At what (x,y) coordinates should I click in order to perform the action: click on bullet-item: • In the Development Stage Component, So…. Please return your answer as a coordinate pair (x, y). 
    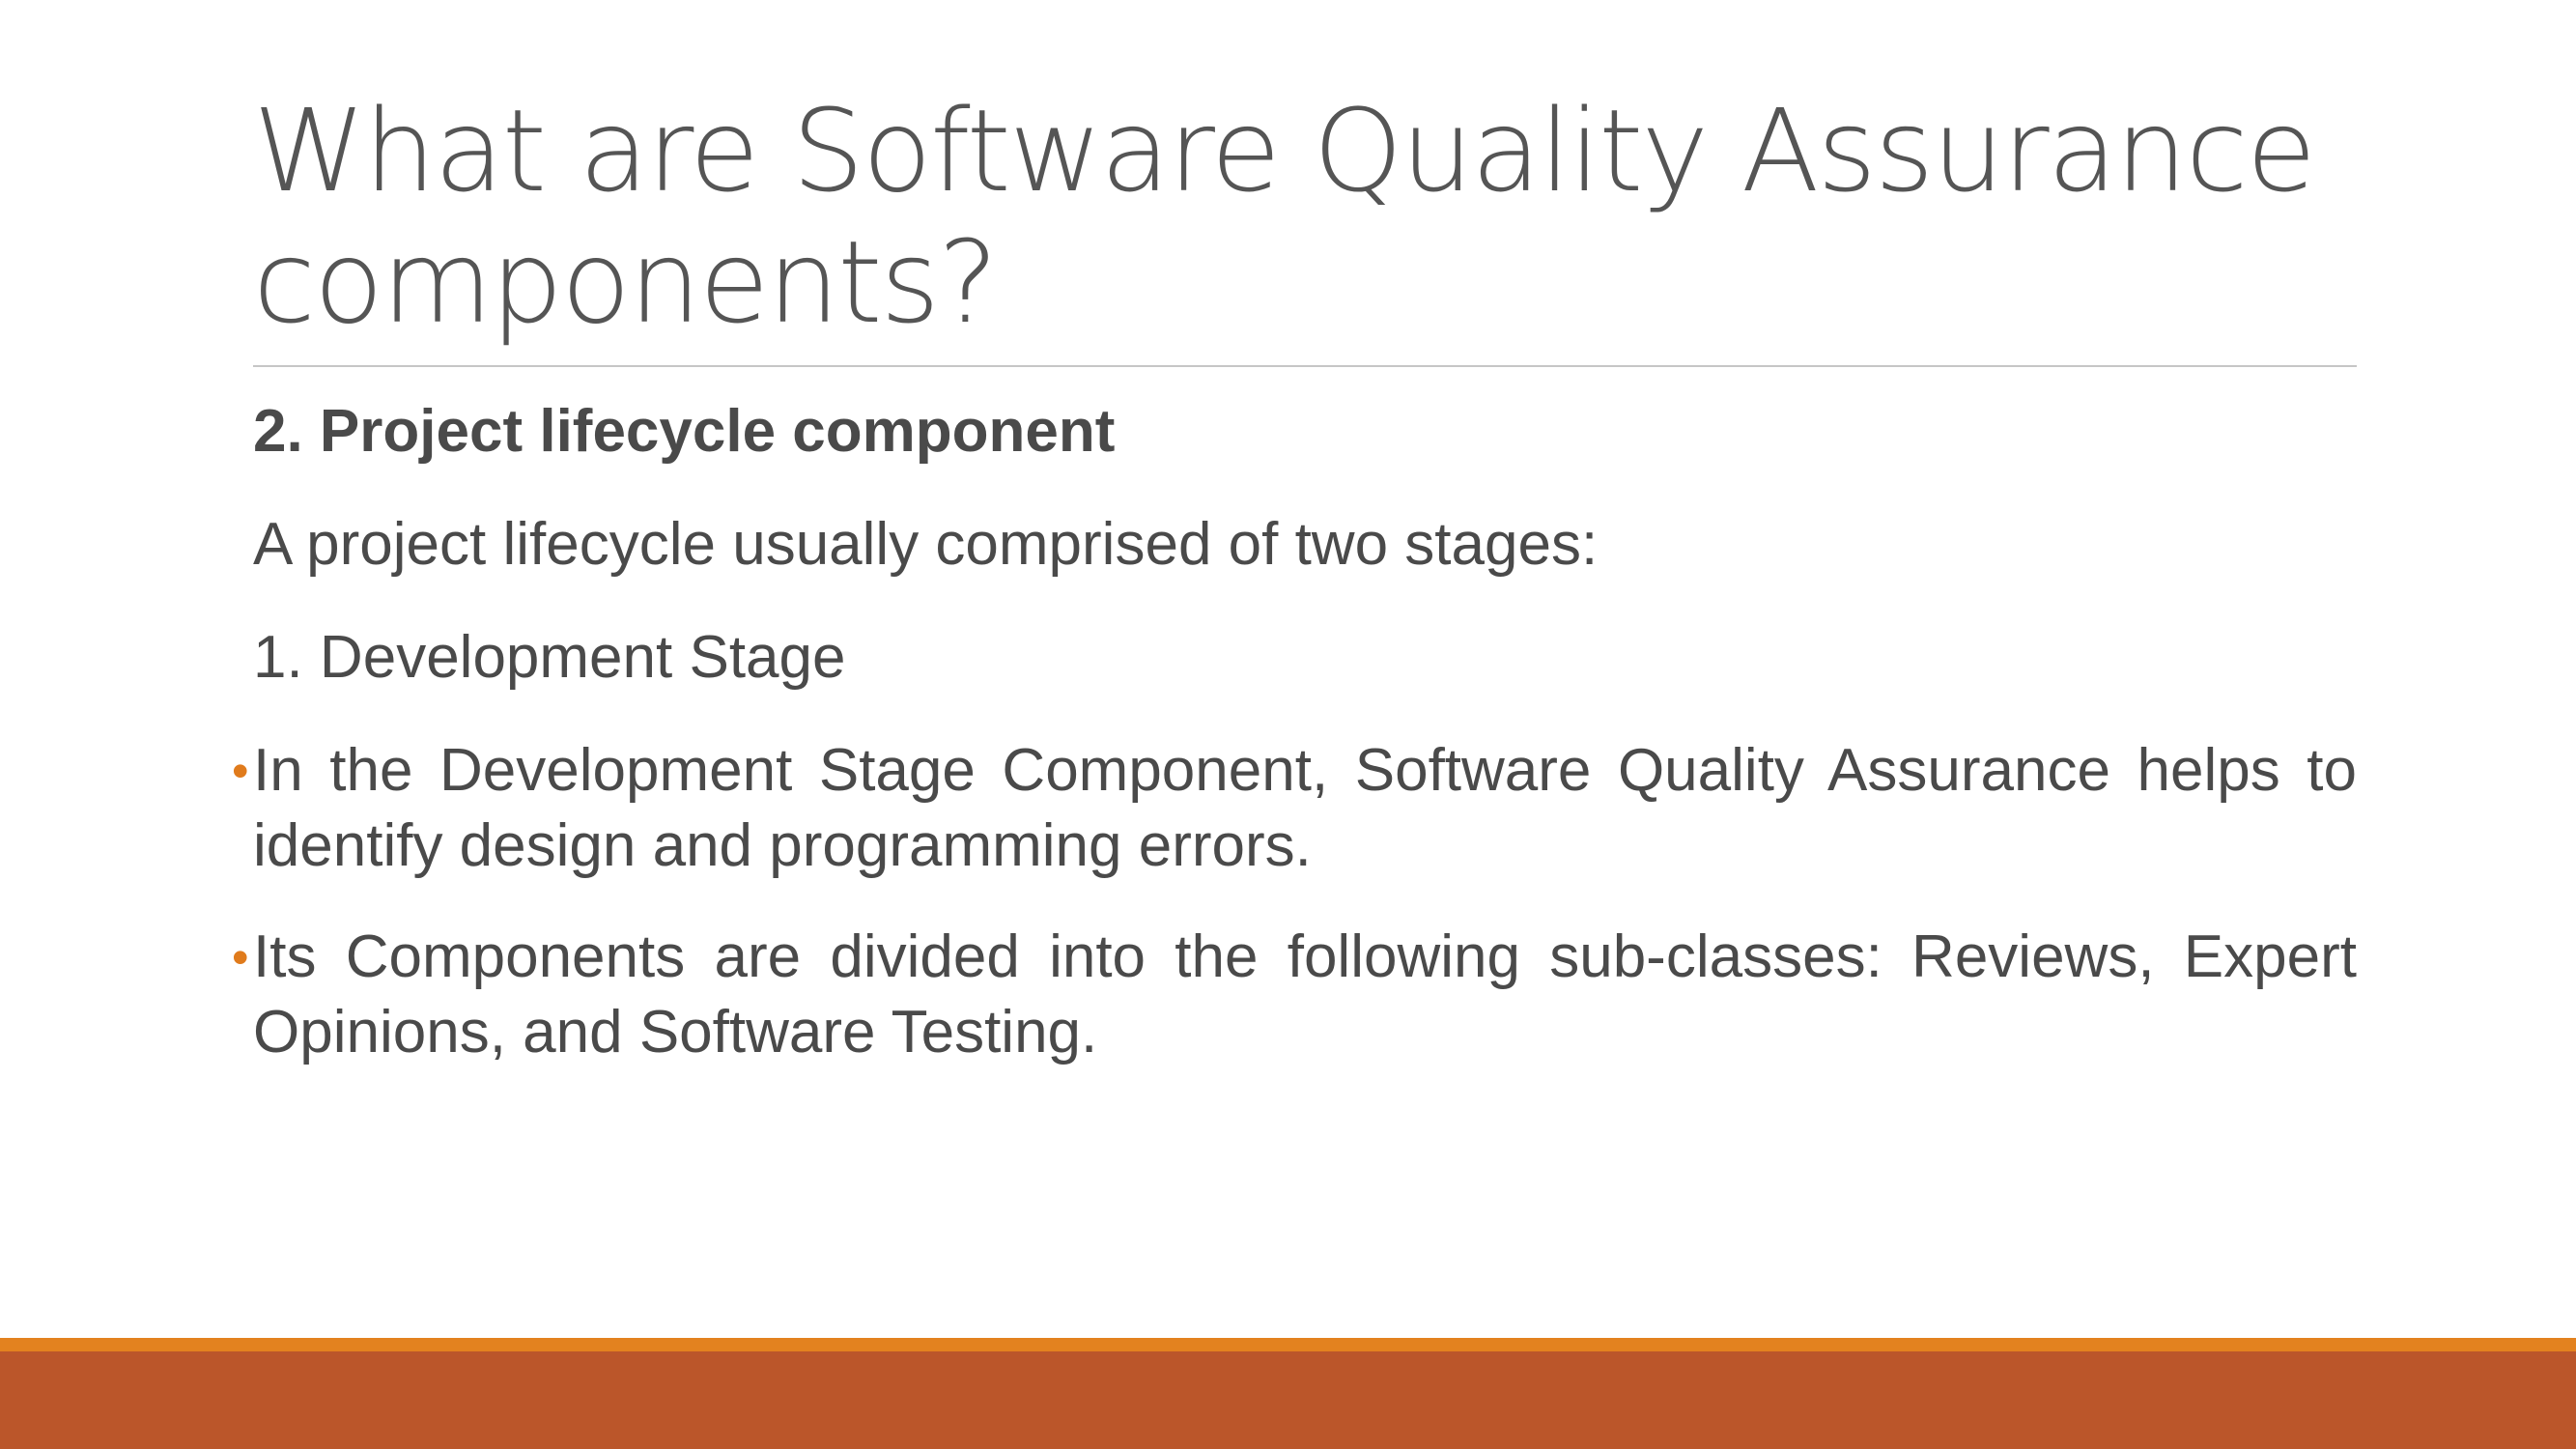
    Looking at the image, I should click on (1294, 808).